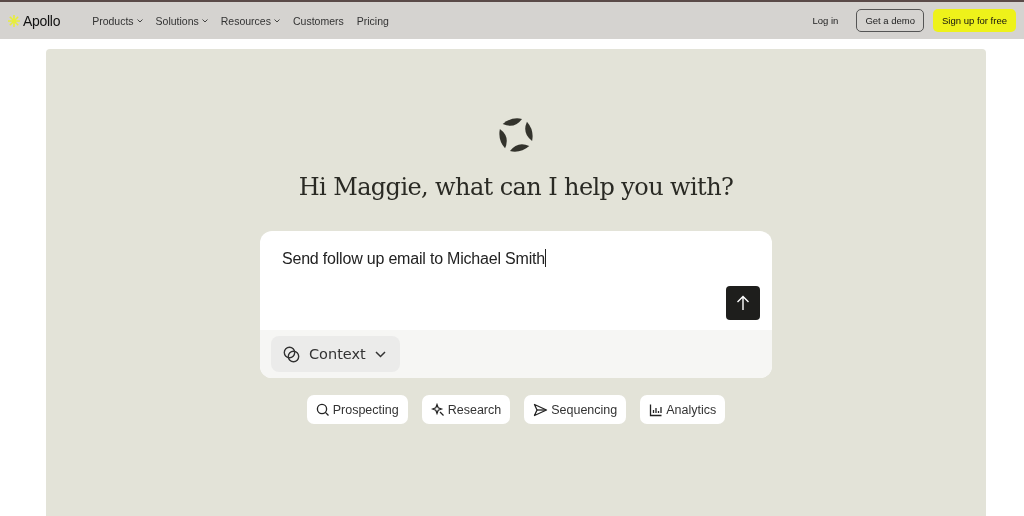  What do you see at coordinates (516, 187) in the screenshot?
I see `greeting-heading: Hi Maggie, what can I help you with?` at bounding box center [516, 187].